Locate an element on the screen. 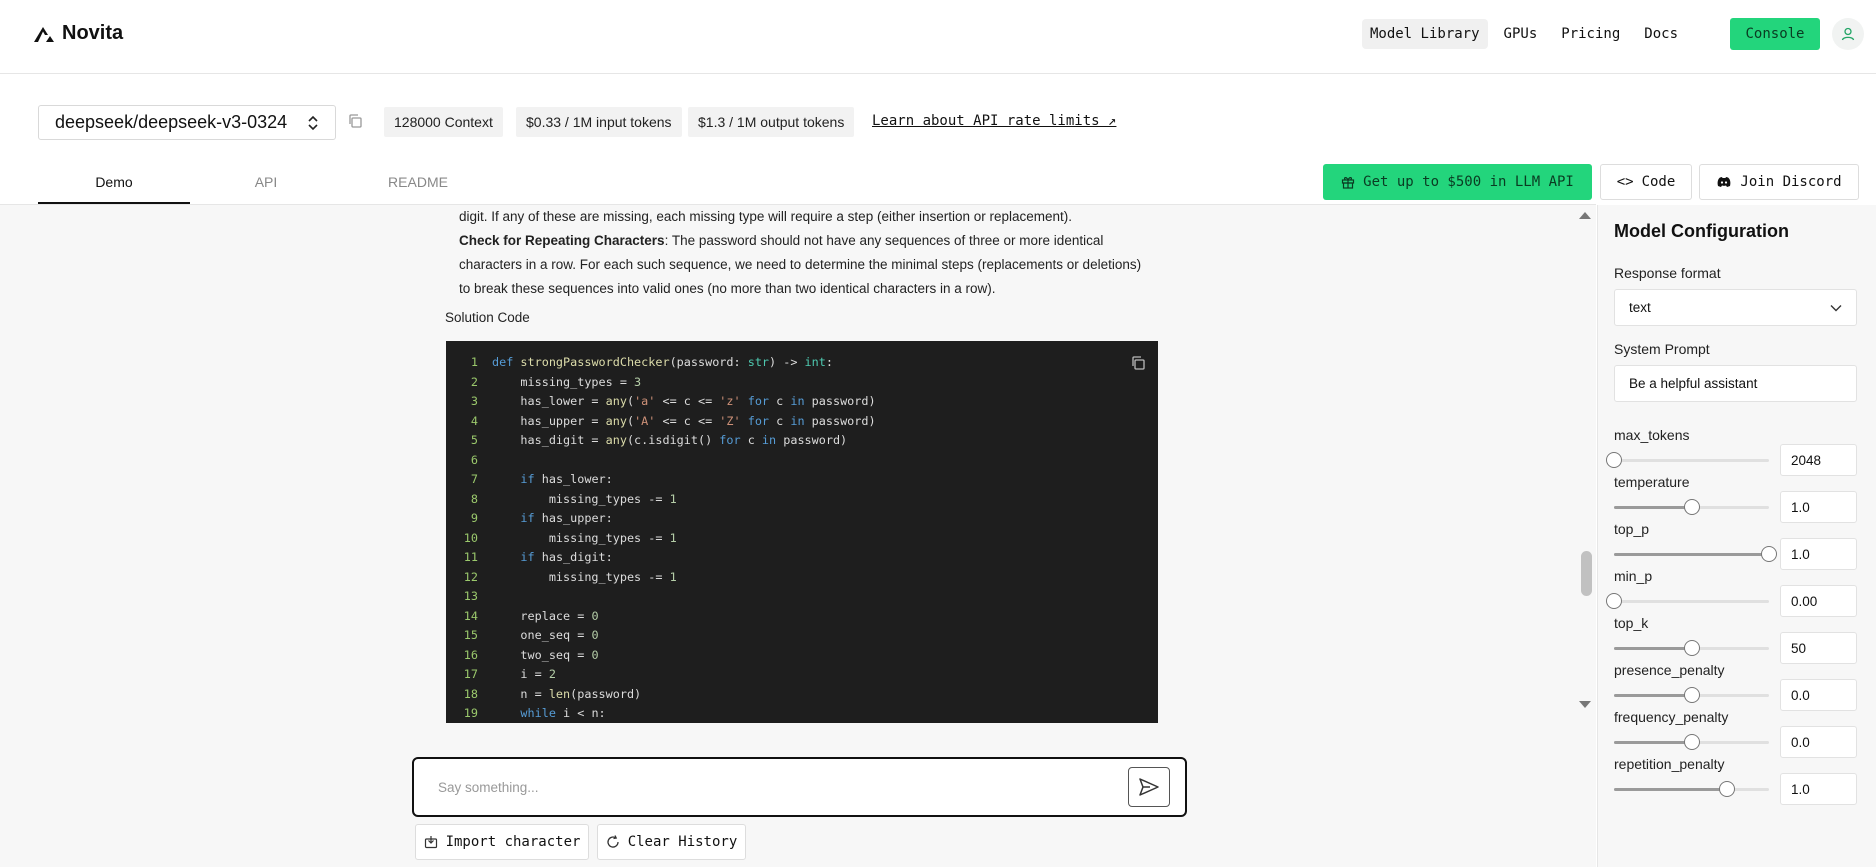 This screenshot has width=1876, height=867. send-icon is located at coordinates (1149, 787).